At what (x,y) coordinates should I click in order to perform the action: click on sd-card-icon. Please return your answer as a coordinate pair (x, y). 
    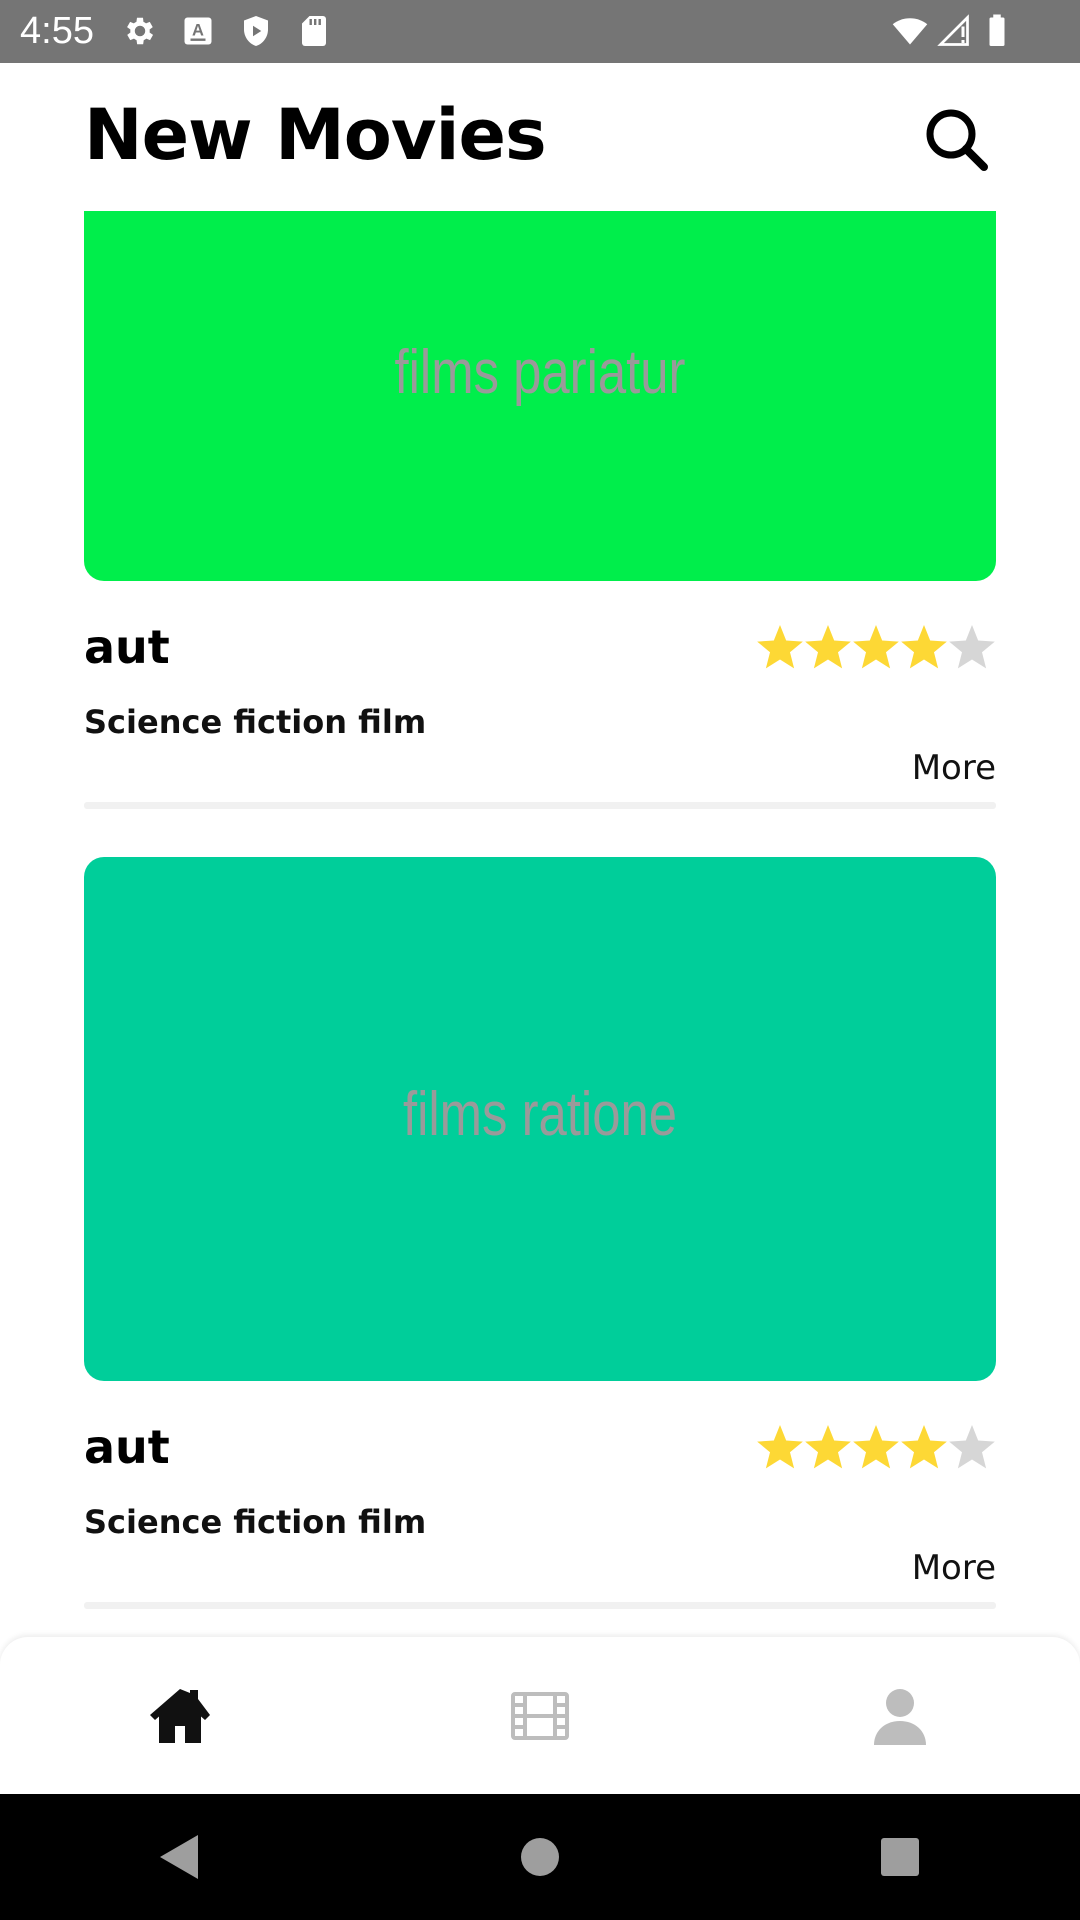
    Looking at the image, I should click on (314, 31).